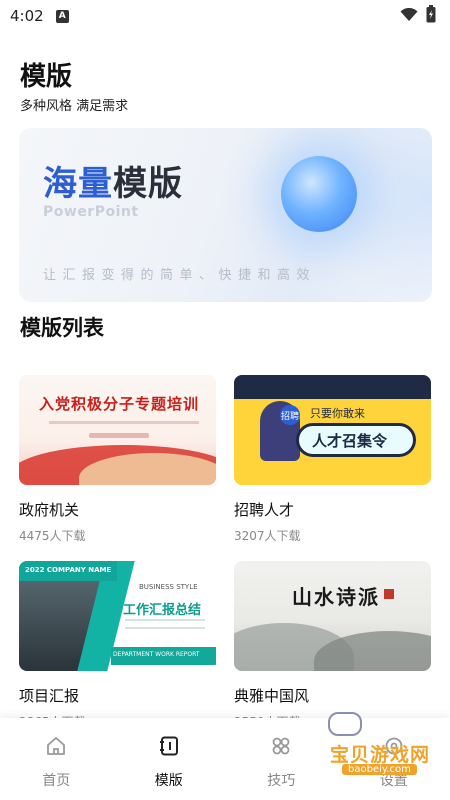 The image size is (450, 800). I want to click on thumbnail-title: 入党积极分子专题培训, so click(119, 404).